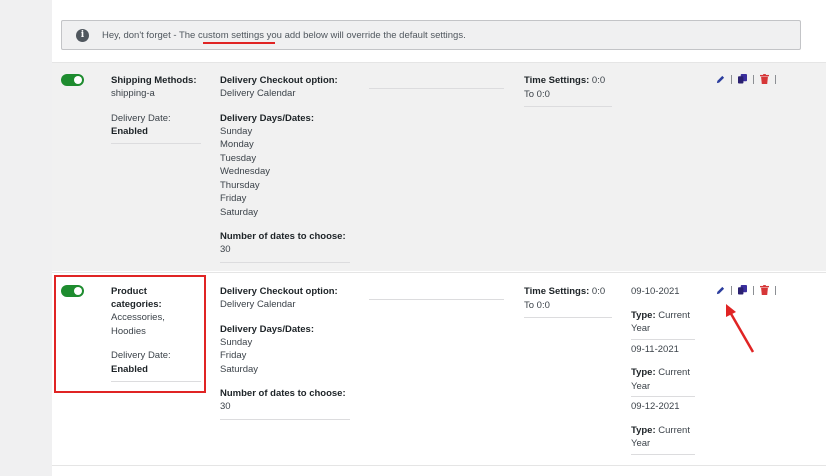 The height and width of the screenshot is (476, 826). Describe the element at coordinates (740, 328) in the screenshot. I see `annotation-arrow-icon` at that location.